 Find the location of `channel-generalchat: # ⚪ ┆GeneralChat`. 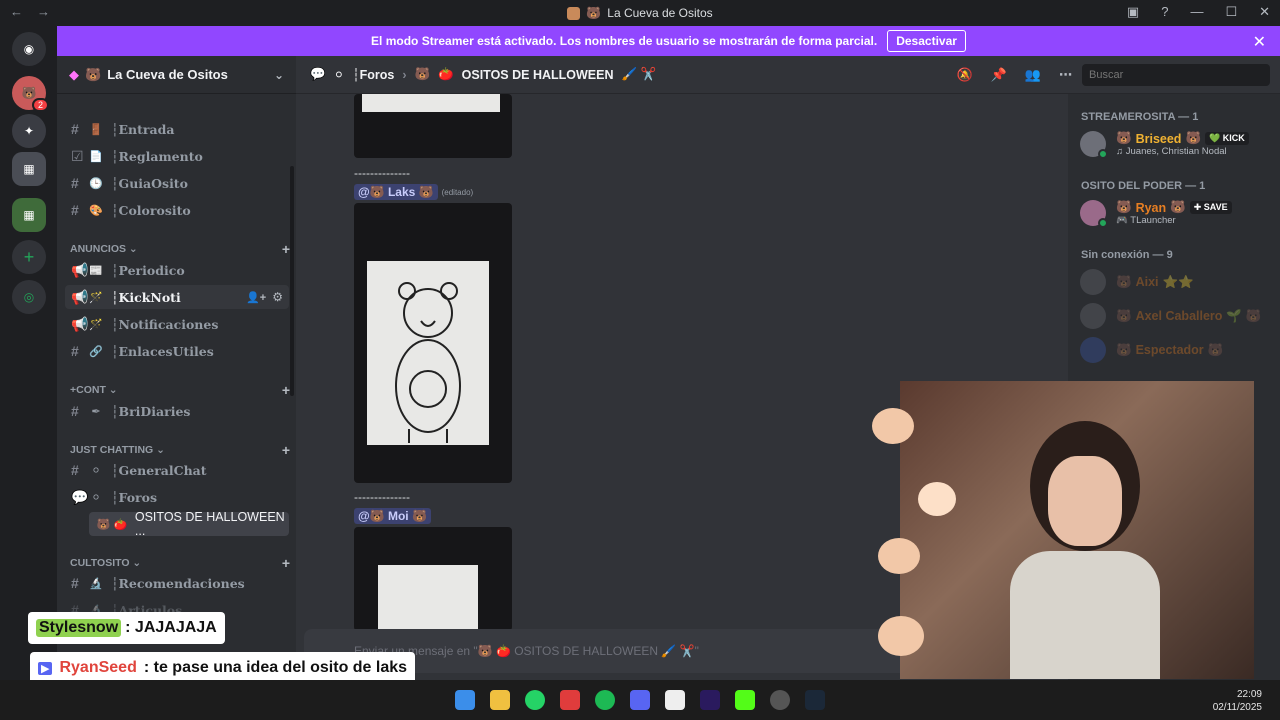

channel-generalchat: # ⚪ ┆GeneralChat is located at coordinates (177, 470).